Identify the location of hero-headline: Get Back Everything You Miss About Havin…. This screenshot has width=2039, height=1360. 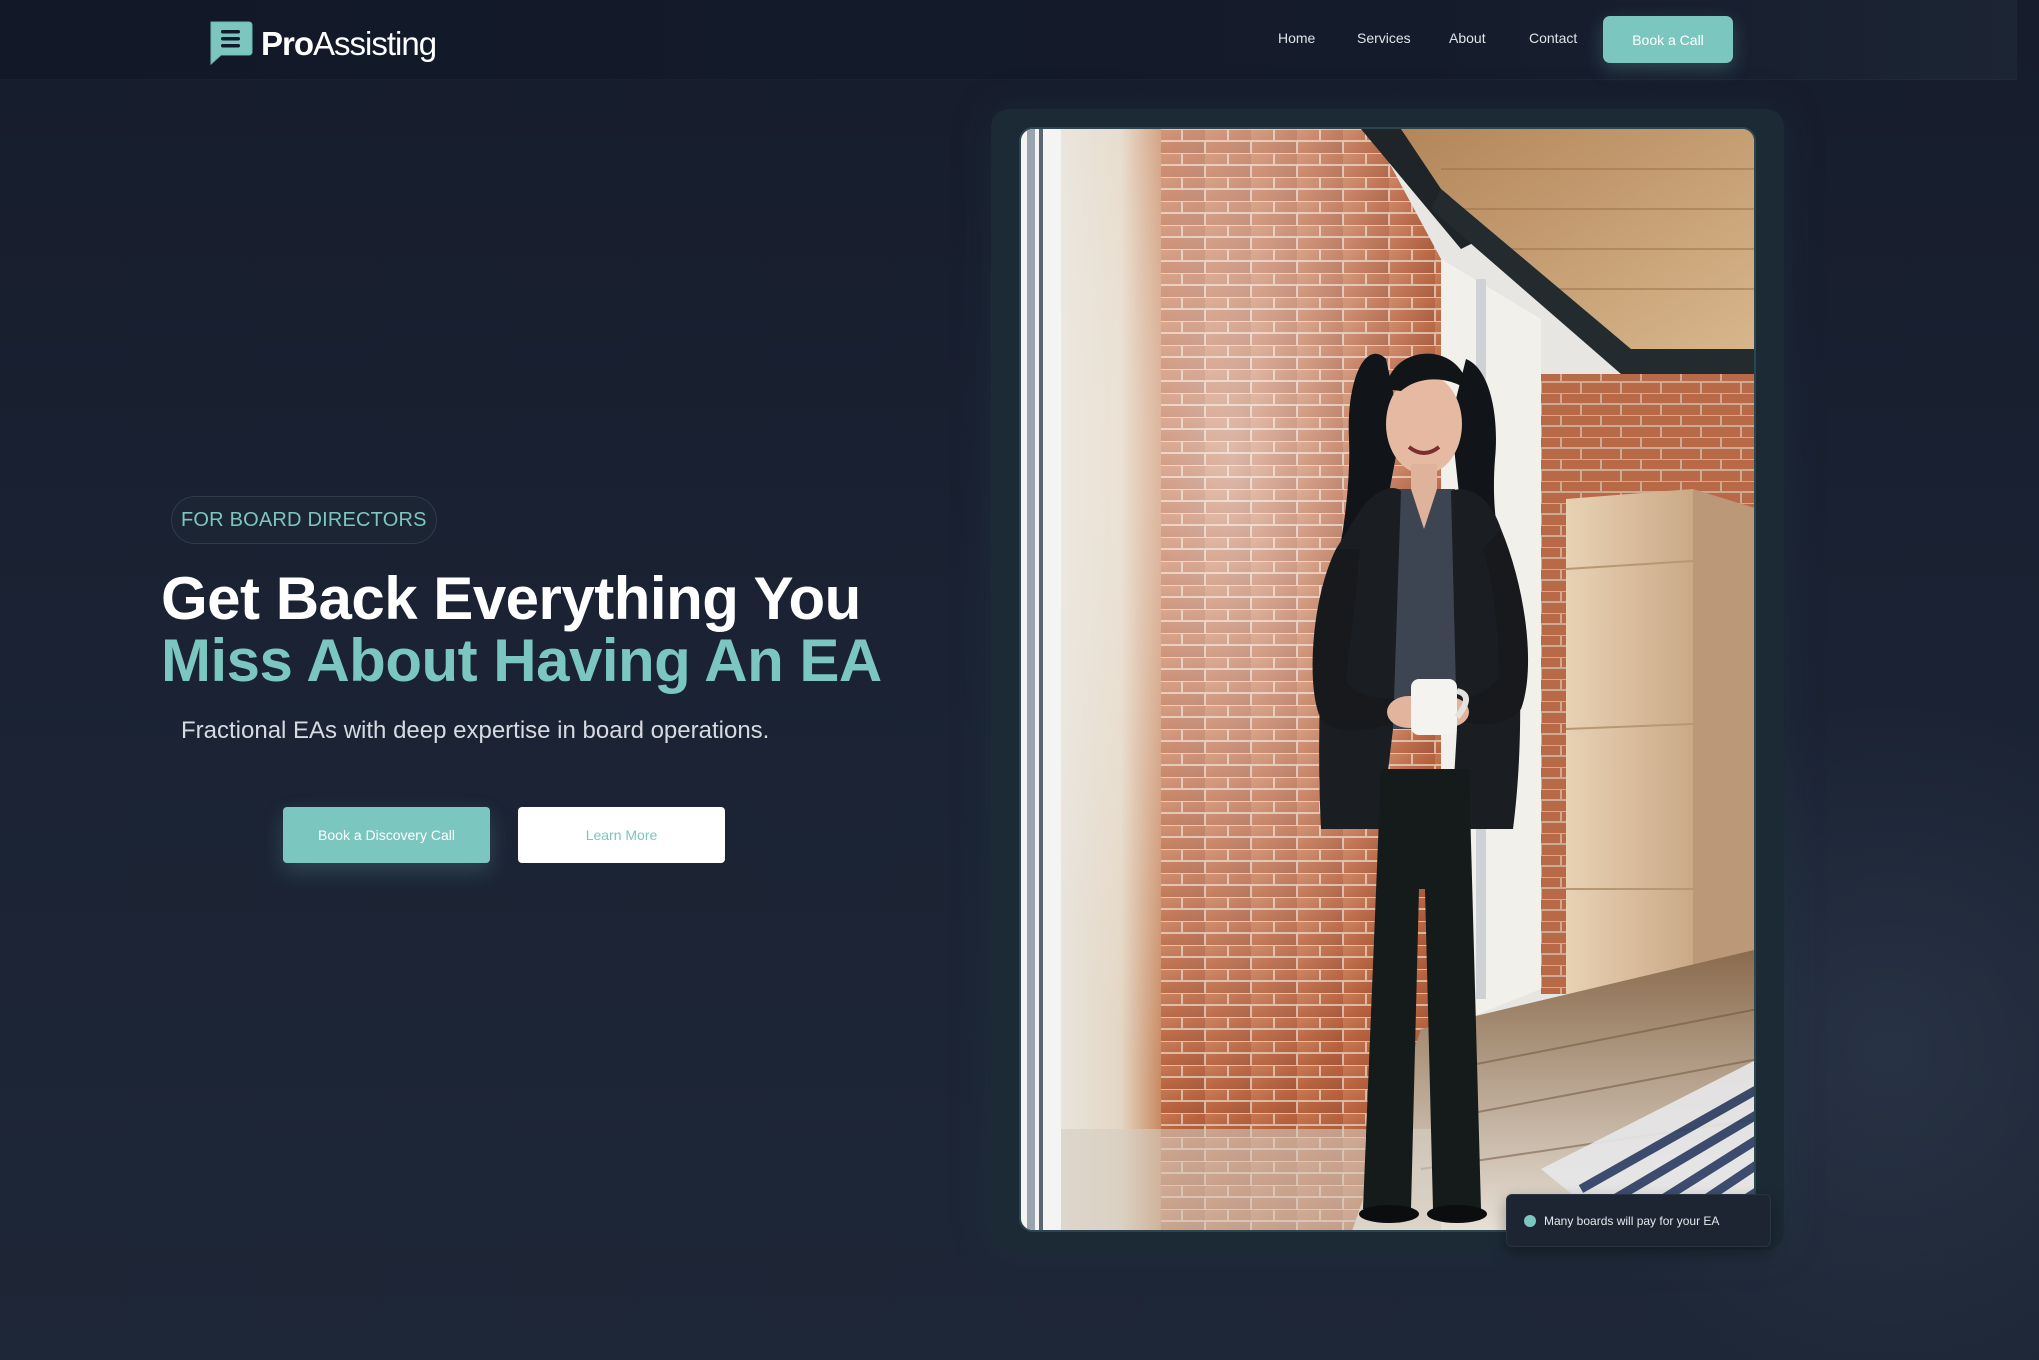
(521, 630).